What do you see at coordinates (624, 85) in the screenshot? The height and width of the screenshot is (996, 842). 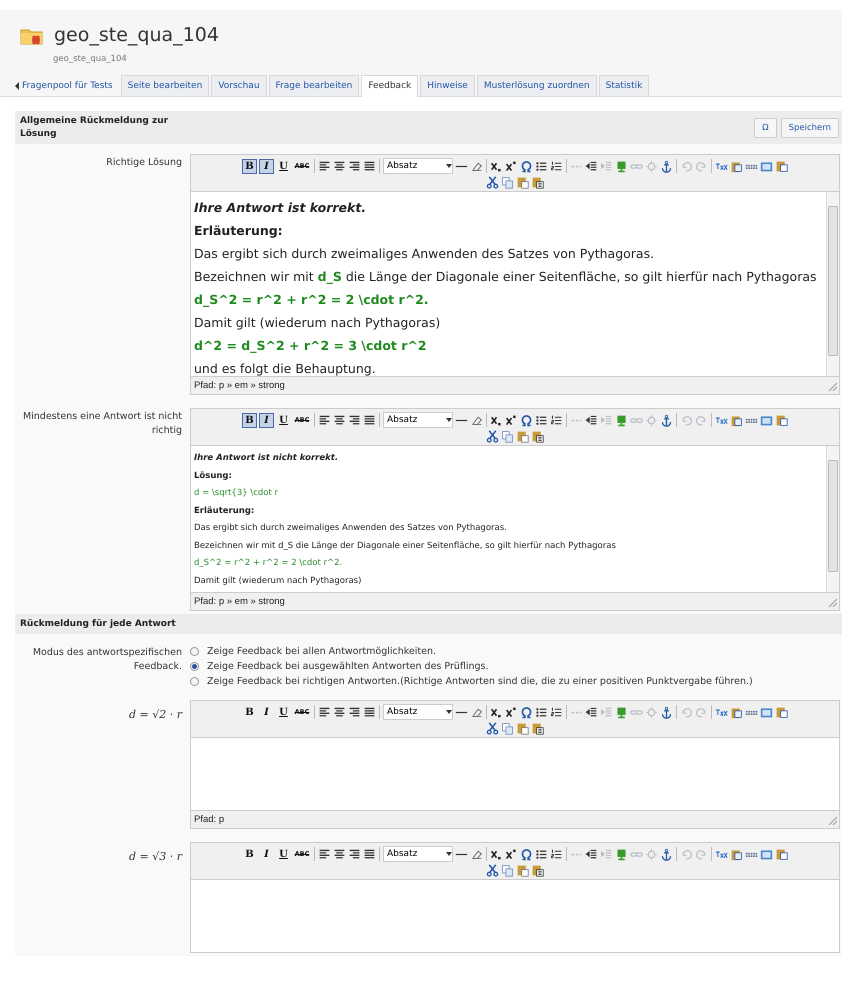 I see `tab: Statistik` at bounding box center [624, 85].